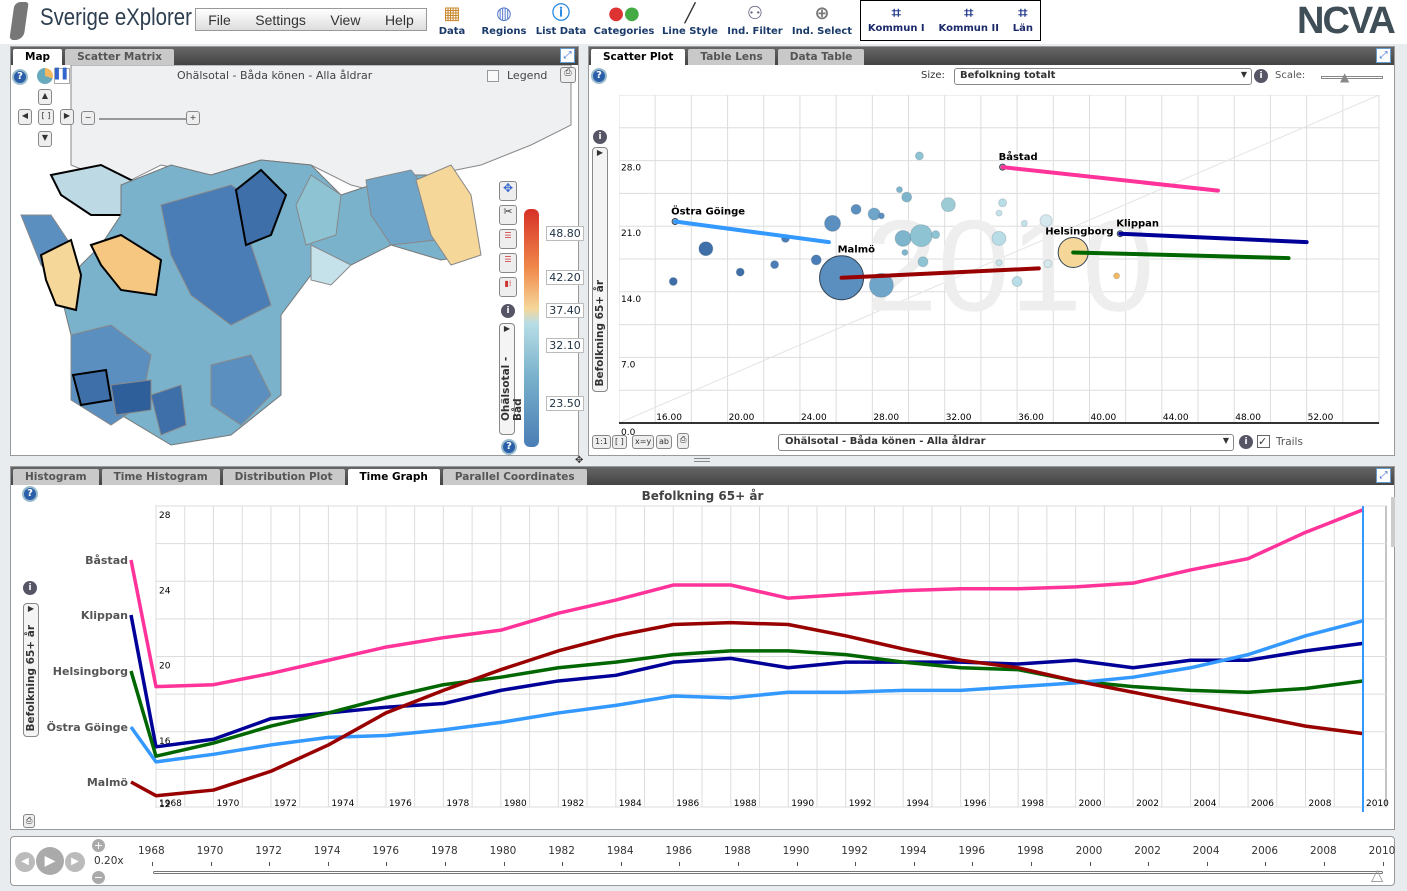 This screenshot has height=891, width=1407. What do you see at coordinates (444, 851) in the screenshot?
I see `year-label: 1978` at bounding box center [444, 851].